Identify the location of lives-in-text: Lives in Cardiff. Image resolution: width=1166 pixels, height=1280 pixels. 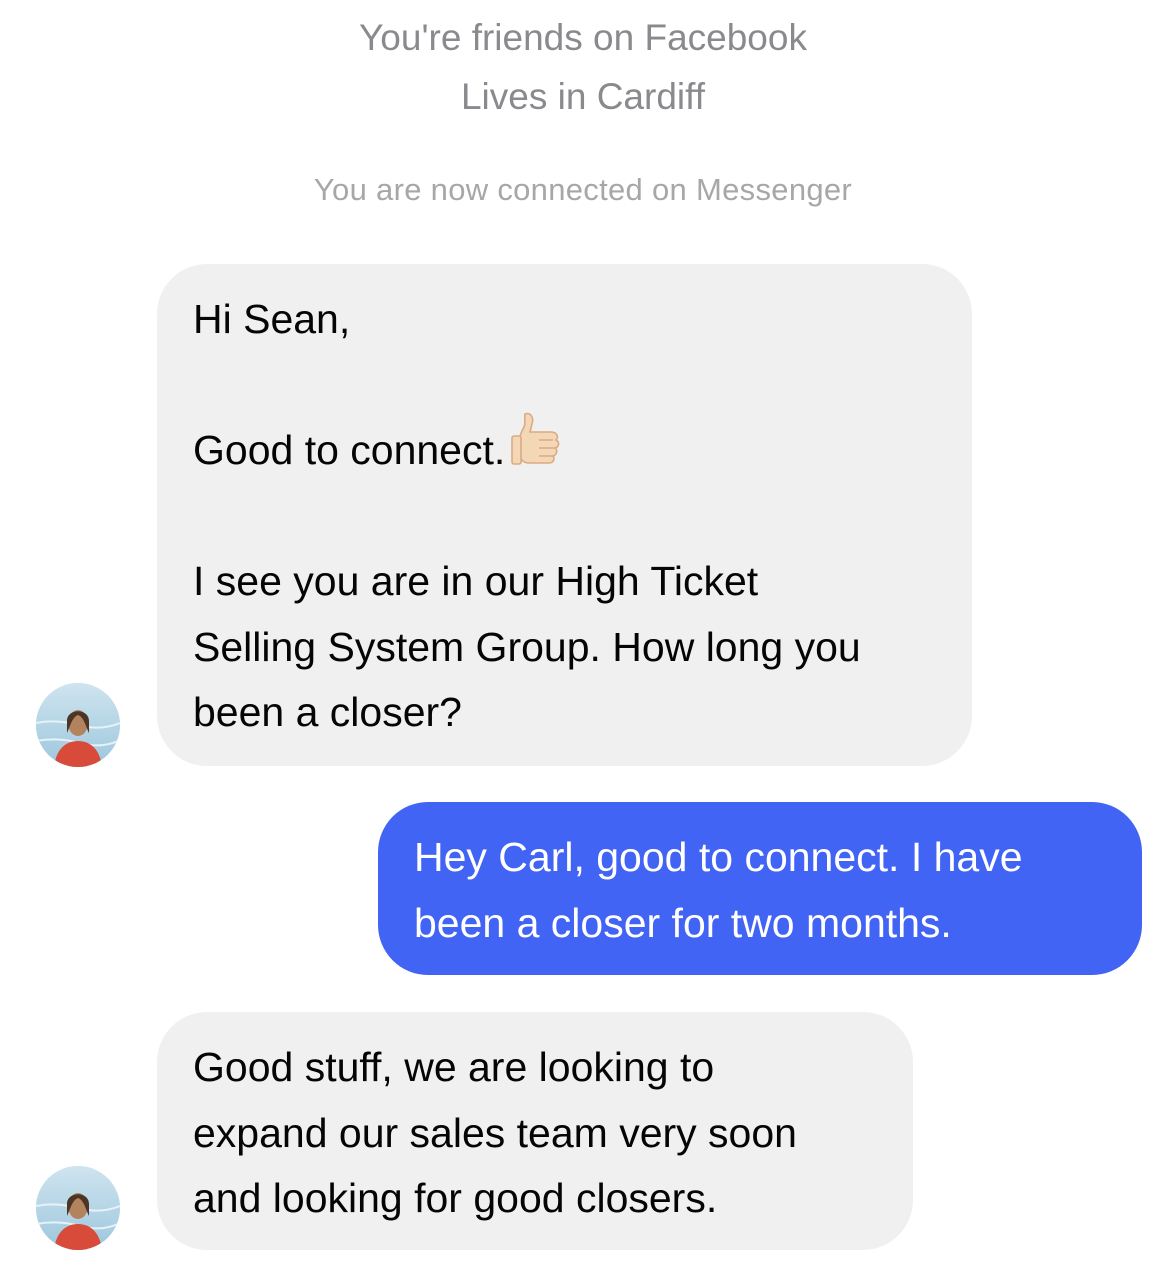
(583, 96).